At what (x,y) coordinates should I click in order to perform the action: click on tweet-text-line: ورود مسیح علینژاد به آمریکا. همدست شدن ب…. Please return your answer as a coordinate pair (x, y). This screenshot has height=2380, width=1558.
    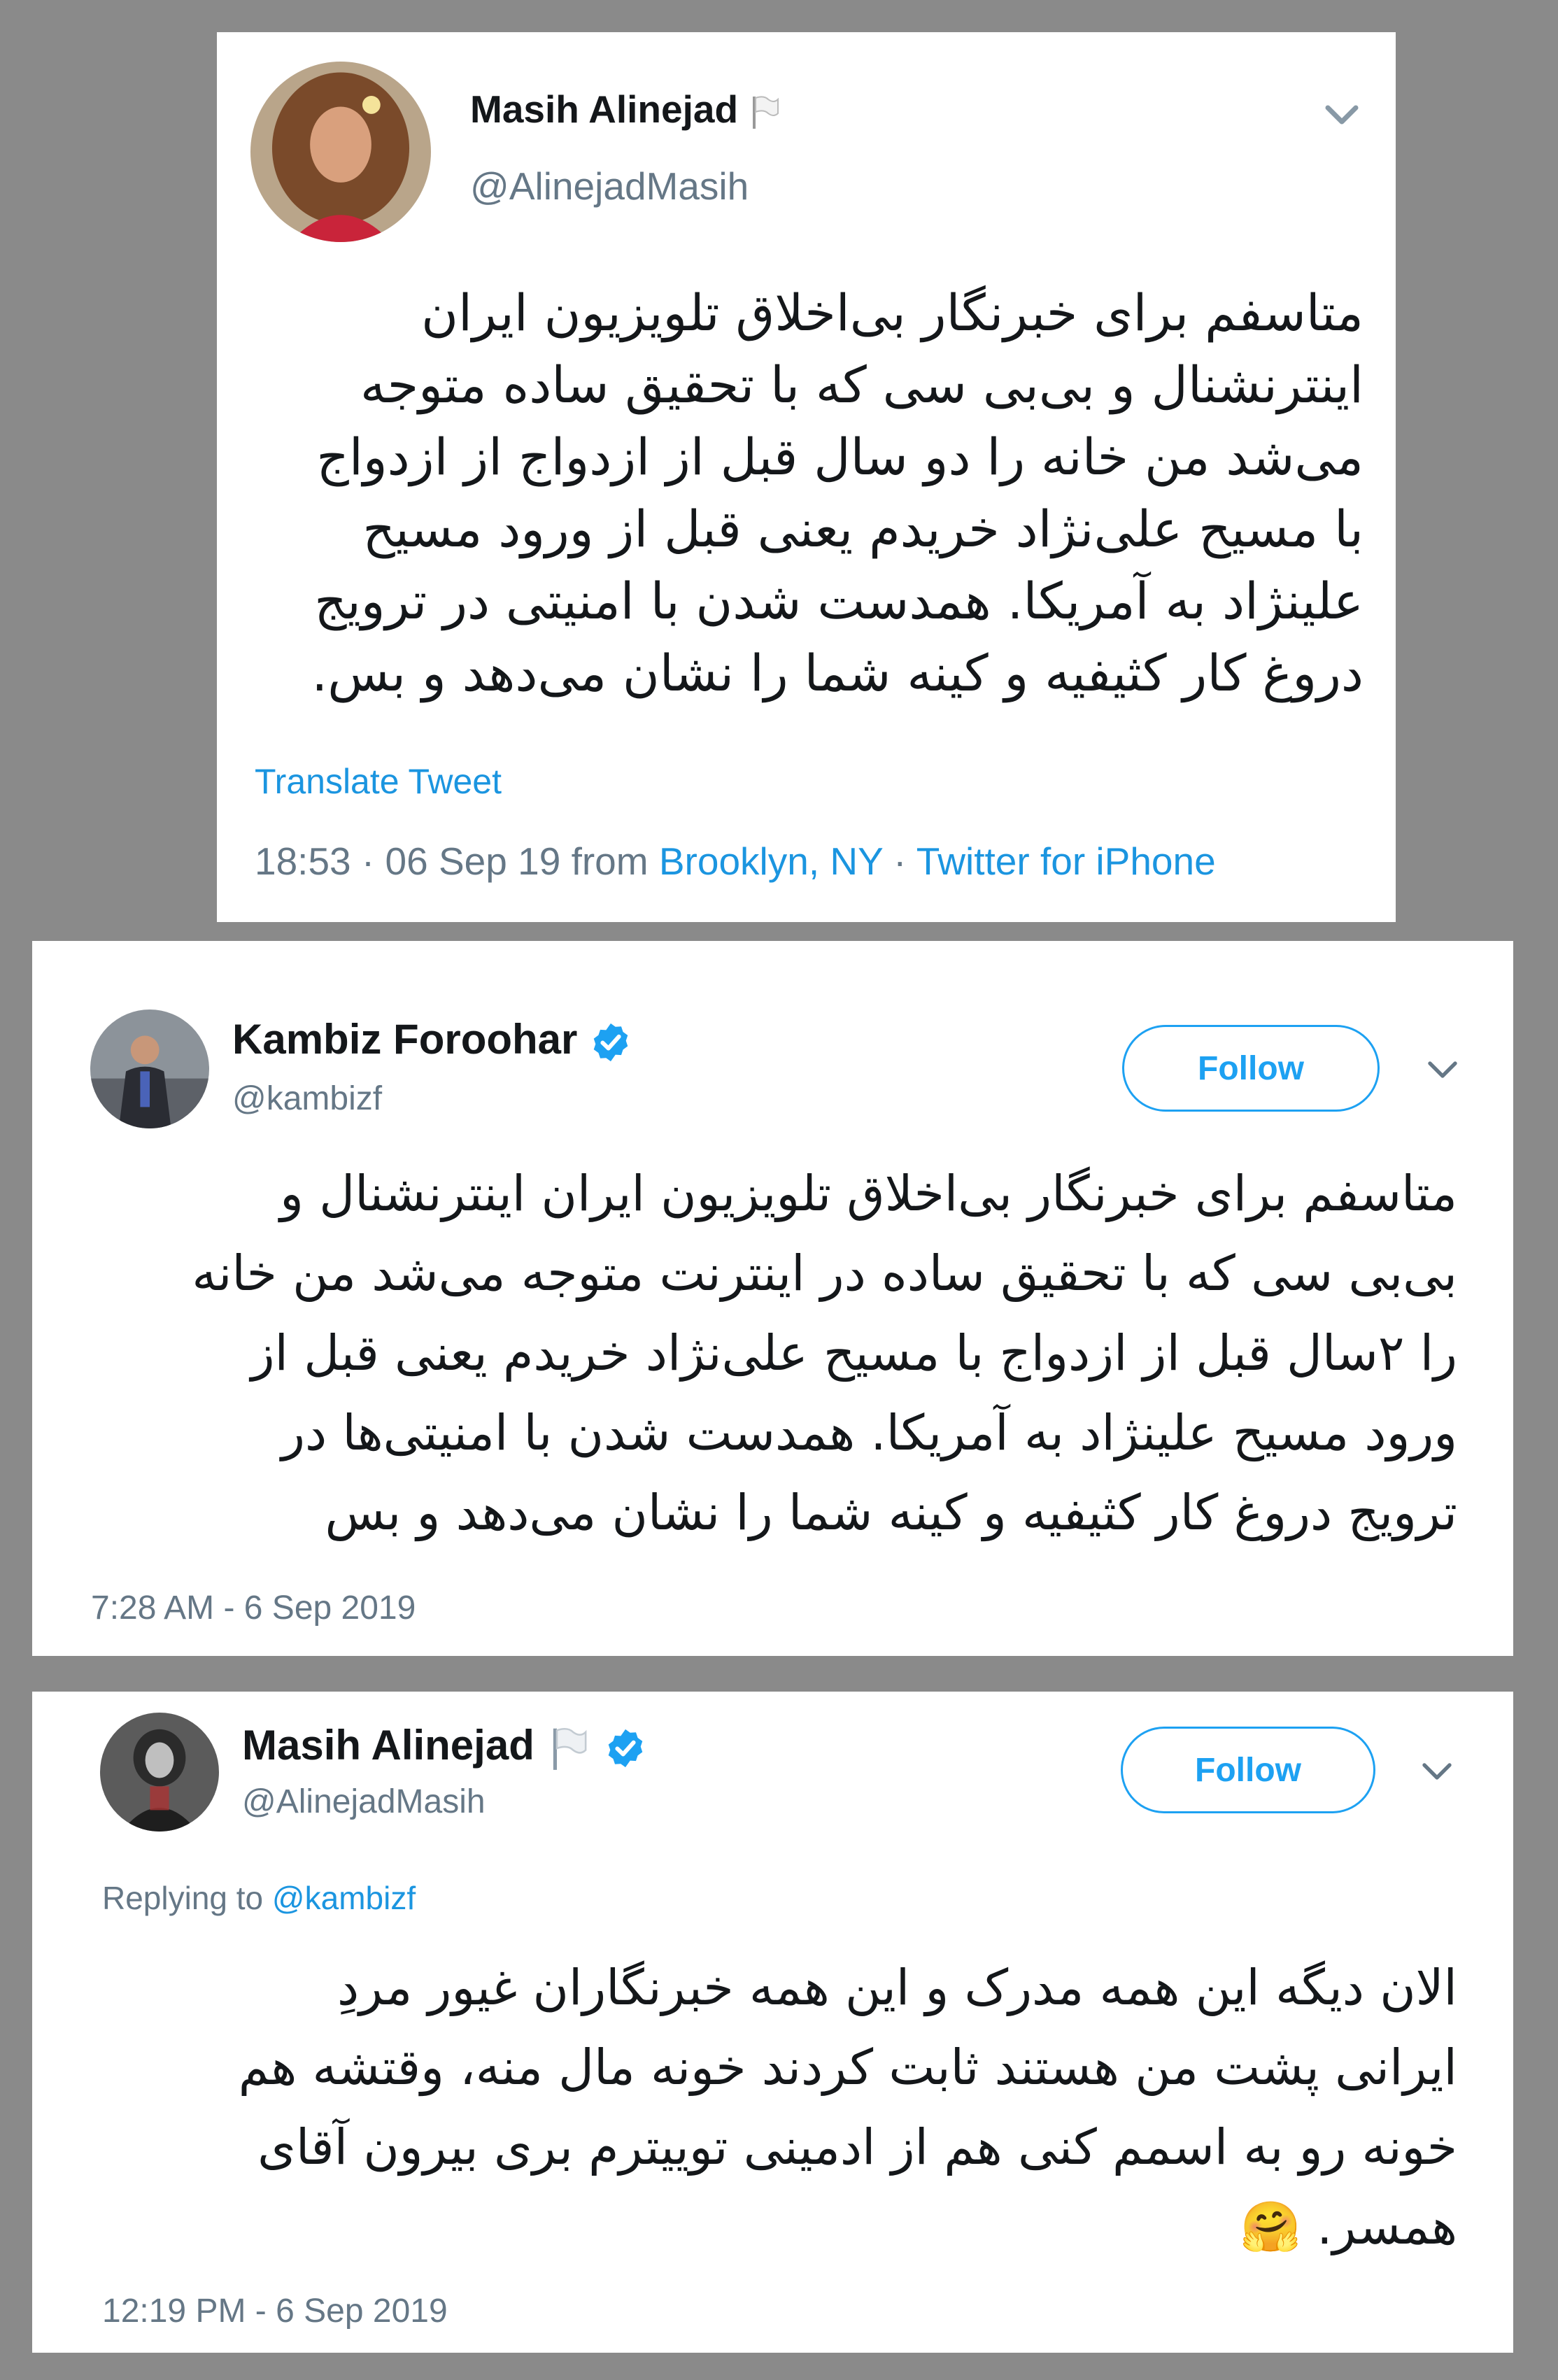
    Looking at the image, I should click on (869, 1433).